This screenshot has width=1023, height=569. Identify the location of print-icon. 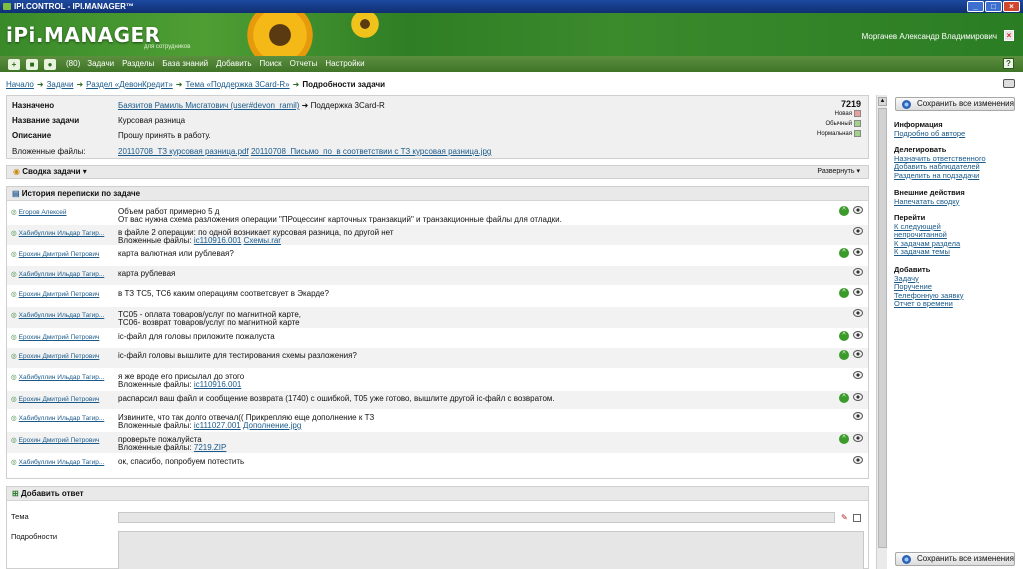
(1009, 83).